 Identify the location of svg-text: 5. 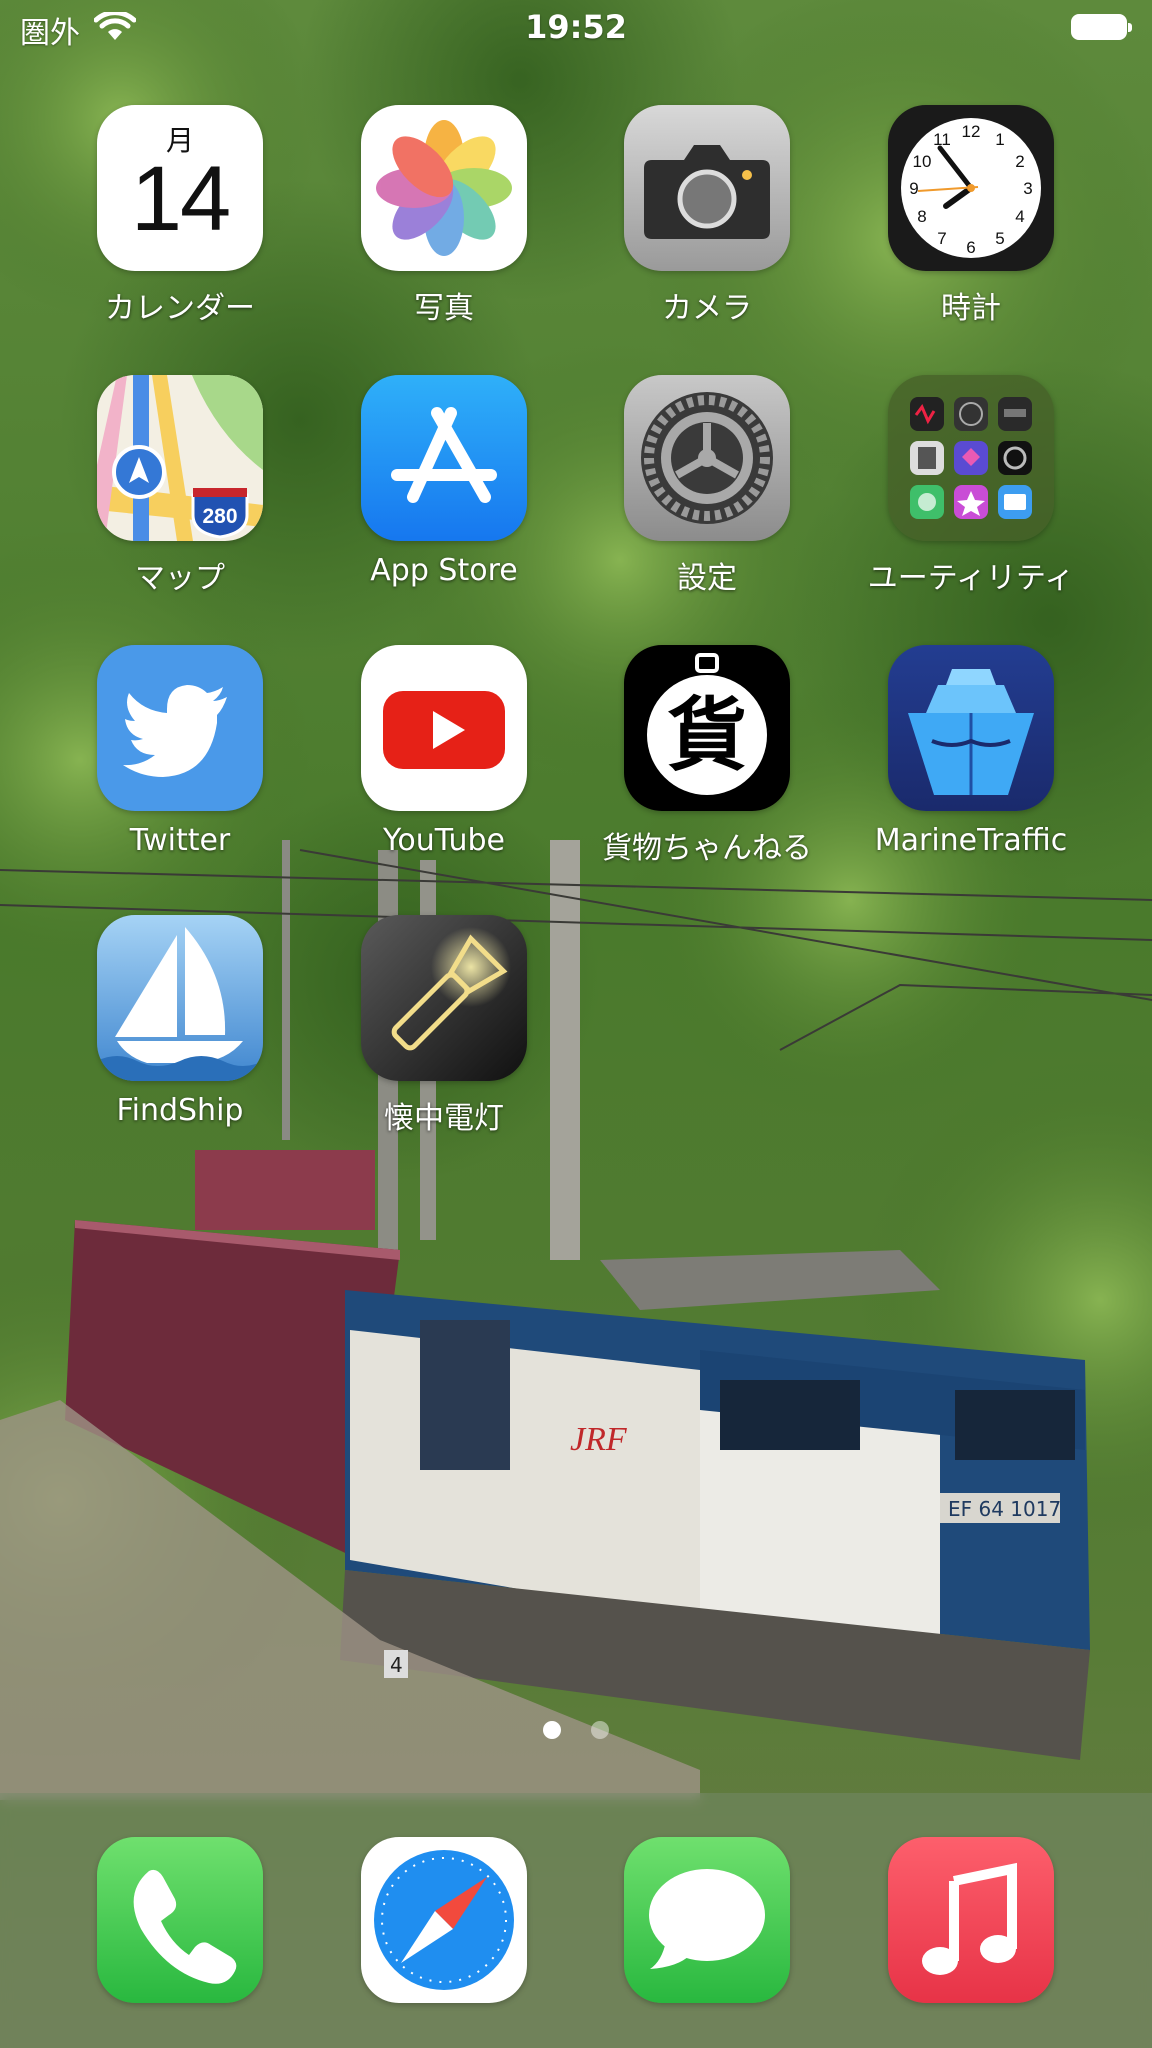
(999, 238).